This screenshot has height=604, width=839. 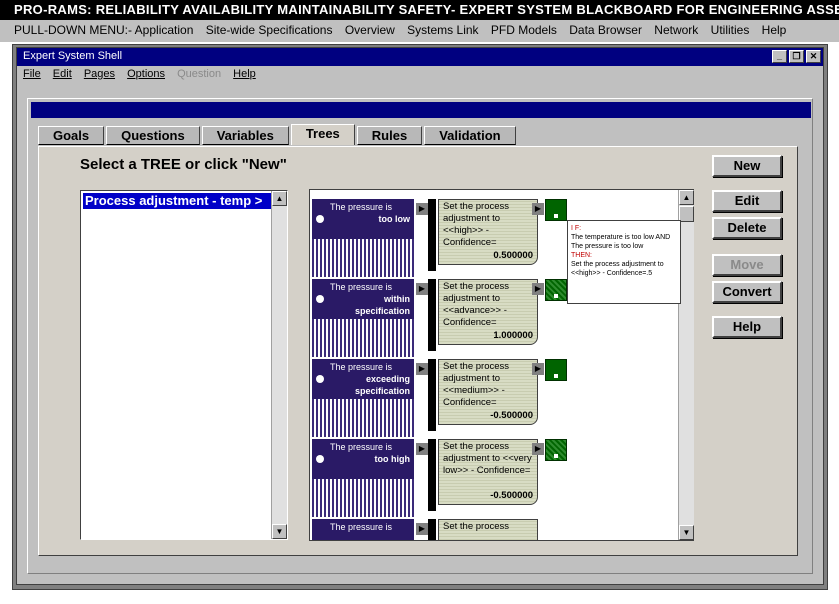 I want to click on menu-utilities: Utilities, so click(x=730, y=30).